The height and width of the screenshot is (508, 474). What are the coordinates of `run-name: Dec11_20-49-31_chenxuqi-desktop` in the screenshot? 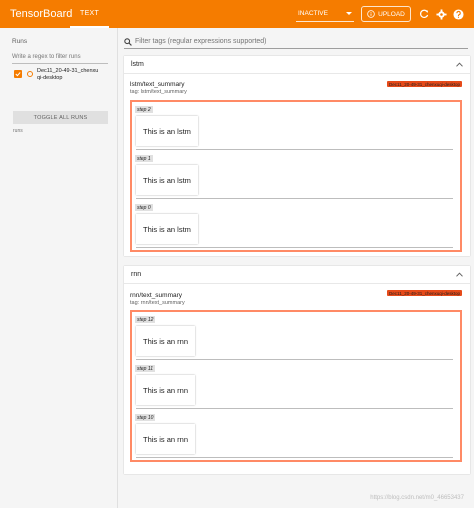 It's located at (68, 74).